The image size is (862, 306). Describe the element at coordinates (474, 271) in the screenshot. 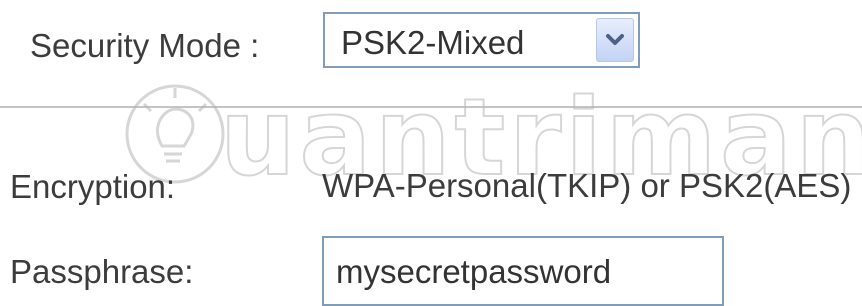

I see `passphrase-value: mysecretpassword` at that location.